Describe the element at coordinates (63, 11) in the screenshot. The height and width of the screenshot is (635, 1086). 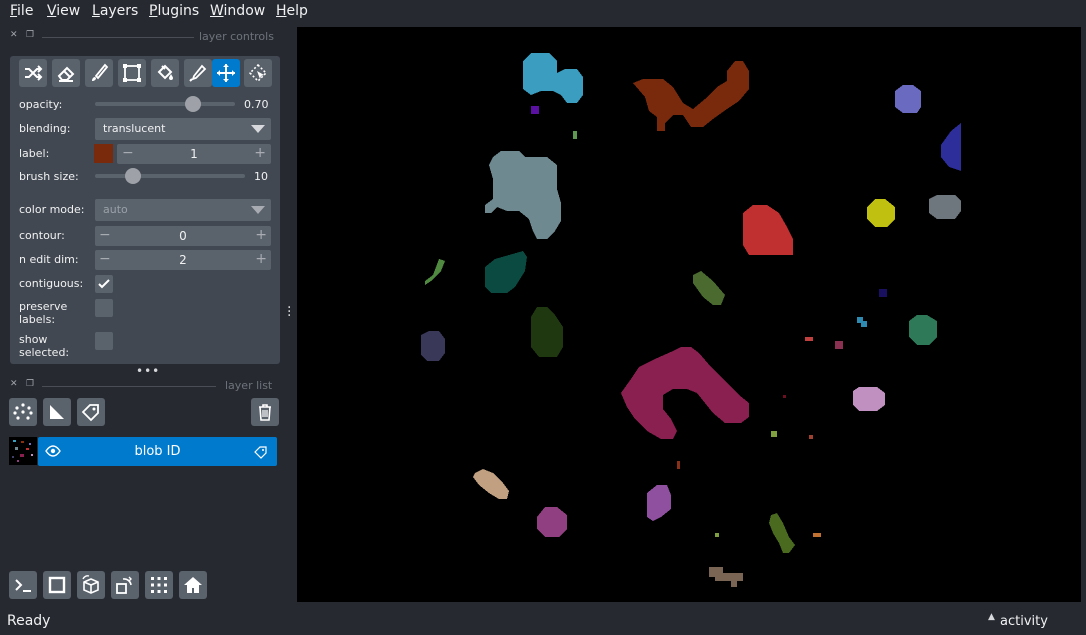
I see `menu-view: View` at that location.